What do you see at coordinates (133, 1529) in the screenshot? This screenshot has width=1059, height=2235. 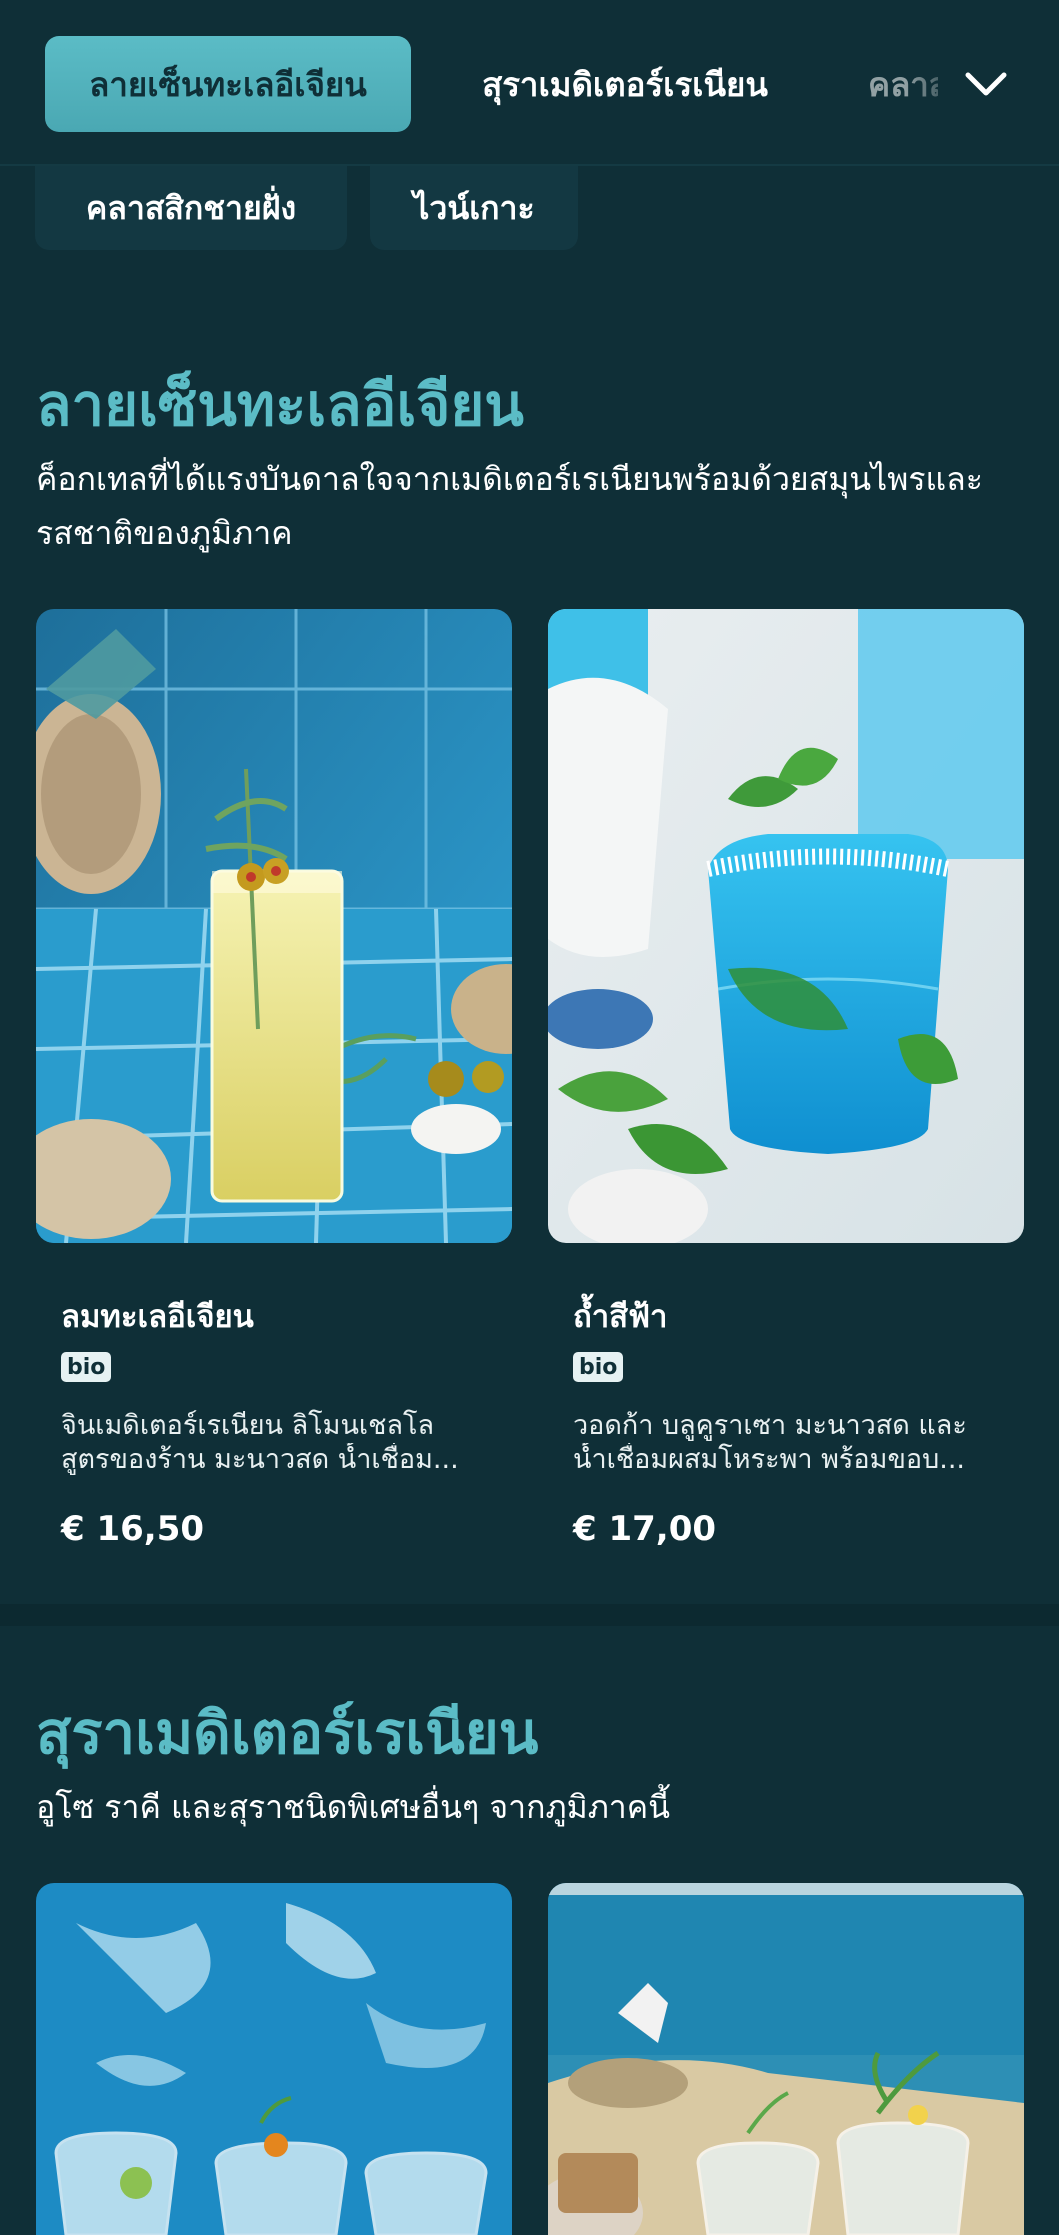 I see `item-price: € 16,50` at bounding box center [133, 1529].